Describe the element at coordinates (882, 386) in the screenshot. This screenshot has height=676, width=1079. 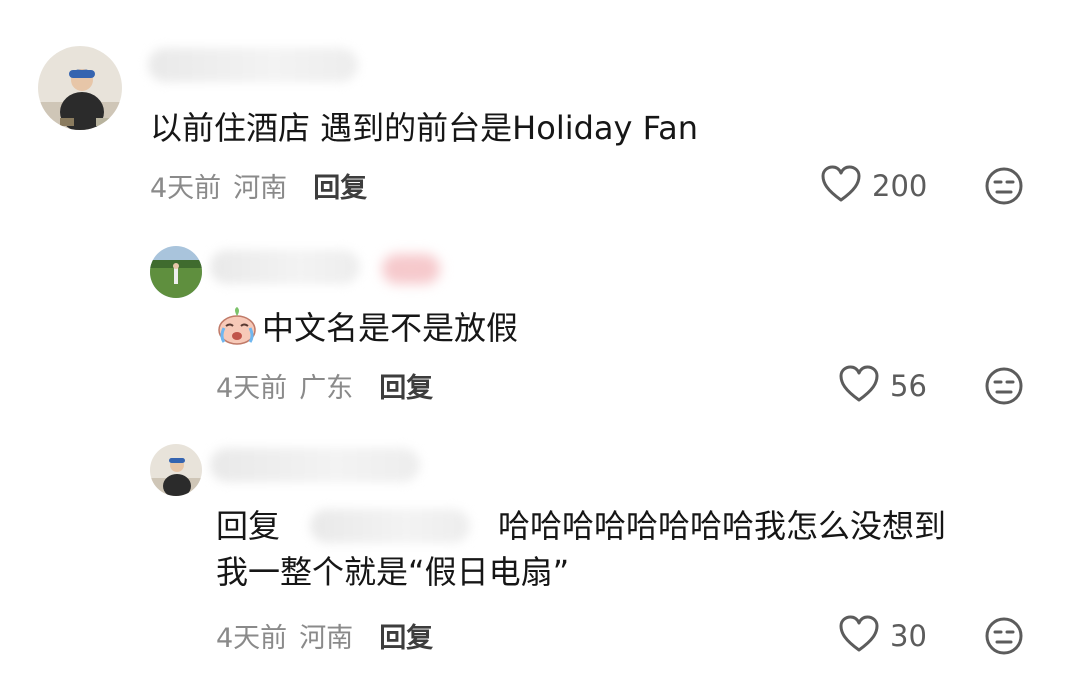
I see `like-button: 56` at that location.